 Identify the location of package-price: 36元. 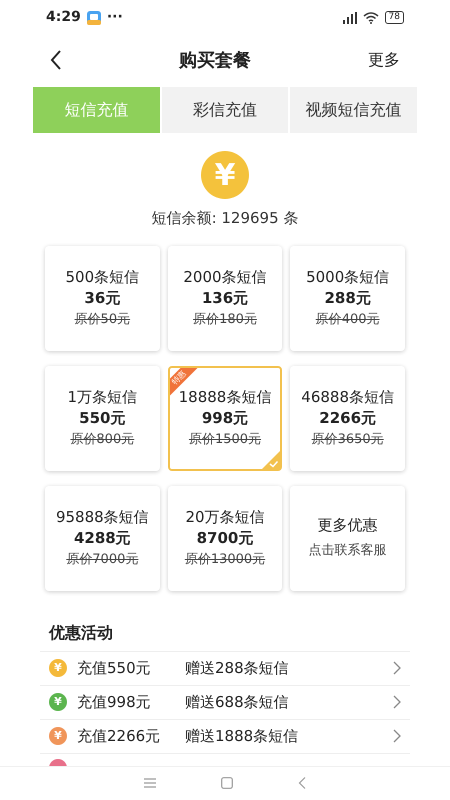
(102, 298).